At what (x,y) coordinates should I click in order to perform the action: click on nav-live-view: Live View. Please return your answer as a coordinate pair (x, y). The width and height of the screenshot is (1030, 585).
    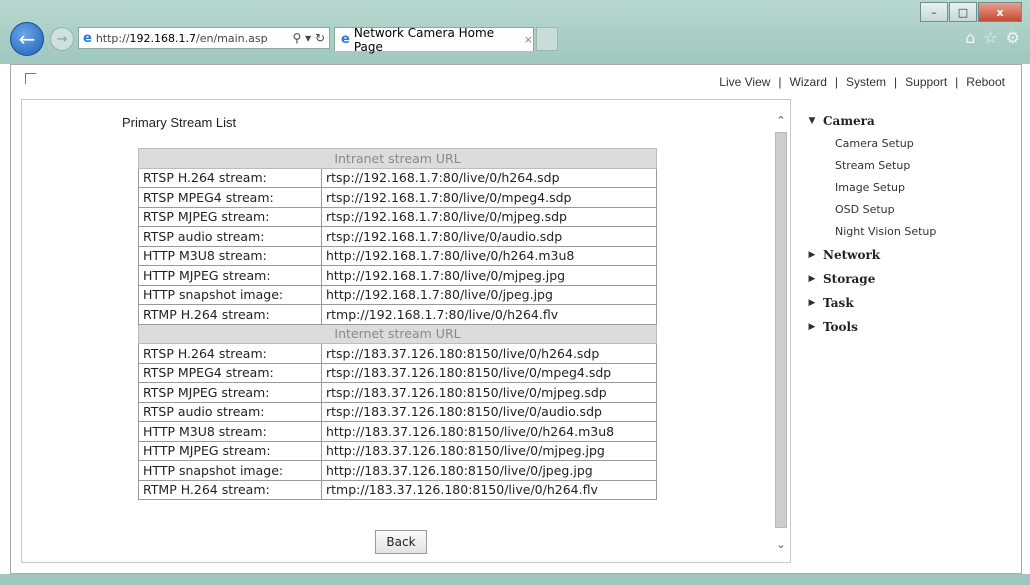
    Looking at the image, I should click on (744, 82).